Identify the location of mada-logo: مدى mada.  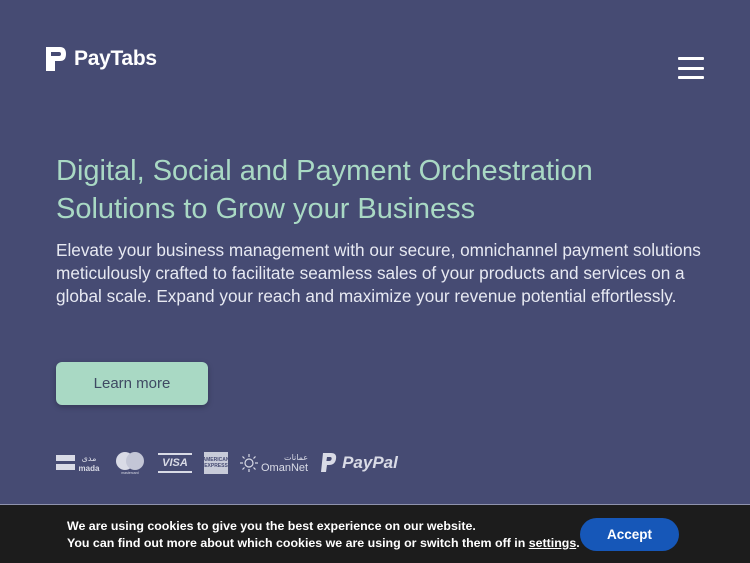
(79, 463).